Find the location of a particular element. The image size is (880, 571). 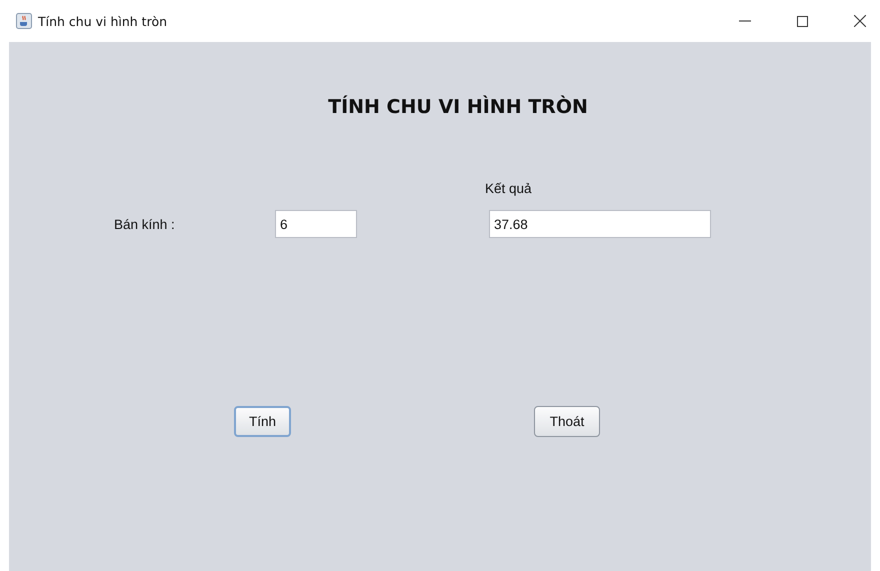

calculate-button: Tính is located at coordinates (262, 421).